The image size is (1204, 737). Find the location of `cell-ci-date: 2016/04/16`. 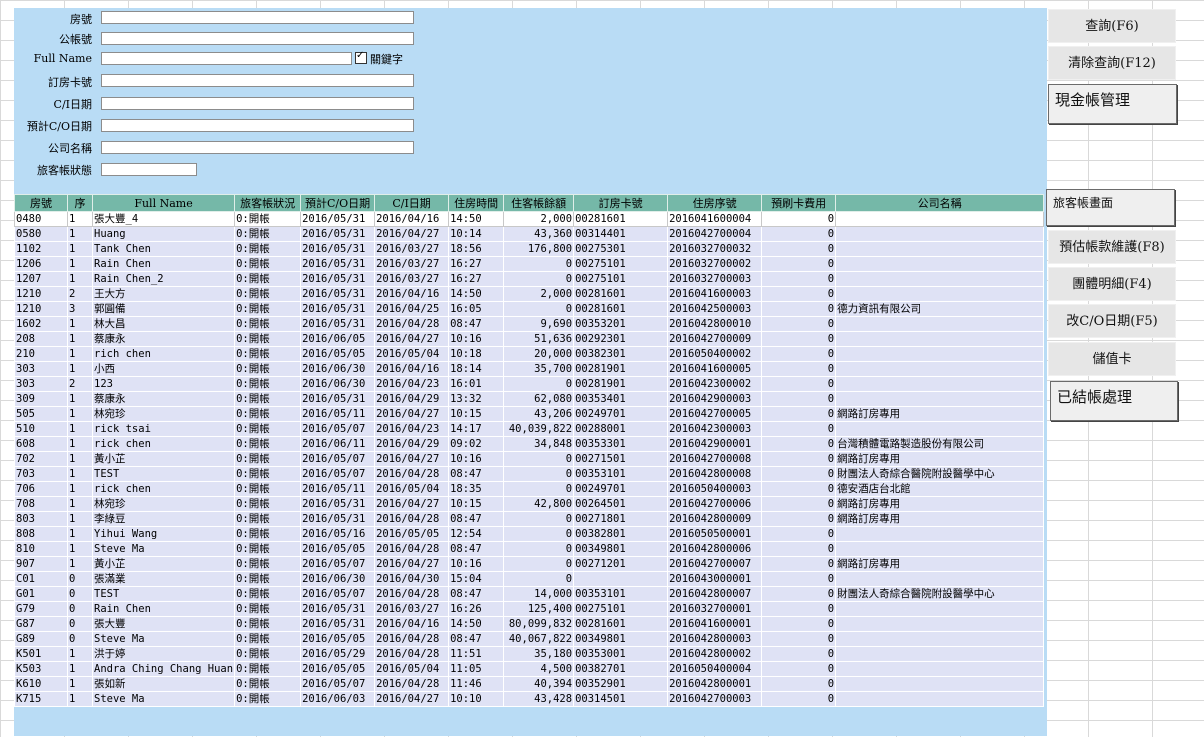

cell-ci-date: 2016/04/16 is located at coordinates (412, 294).